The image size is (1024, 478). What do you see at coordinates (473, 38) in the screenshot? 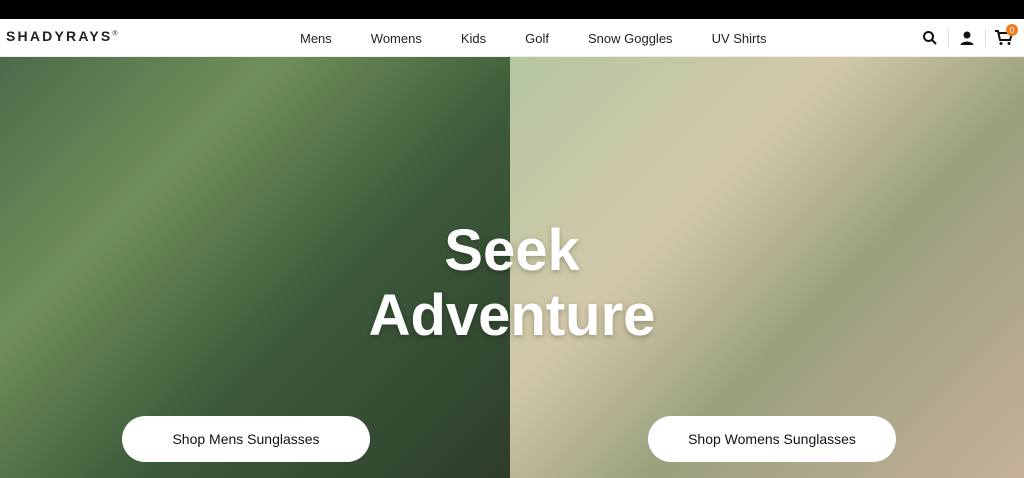
I see `nav-item-kids: Kids` at bounding box center [473, 38].